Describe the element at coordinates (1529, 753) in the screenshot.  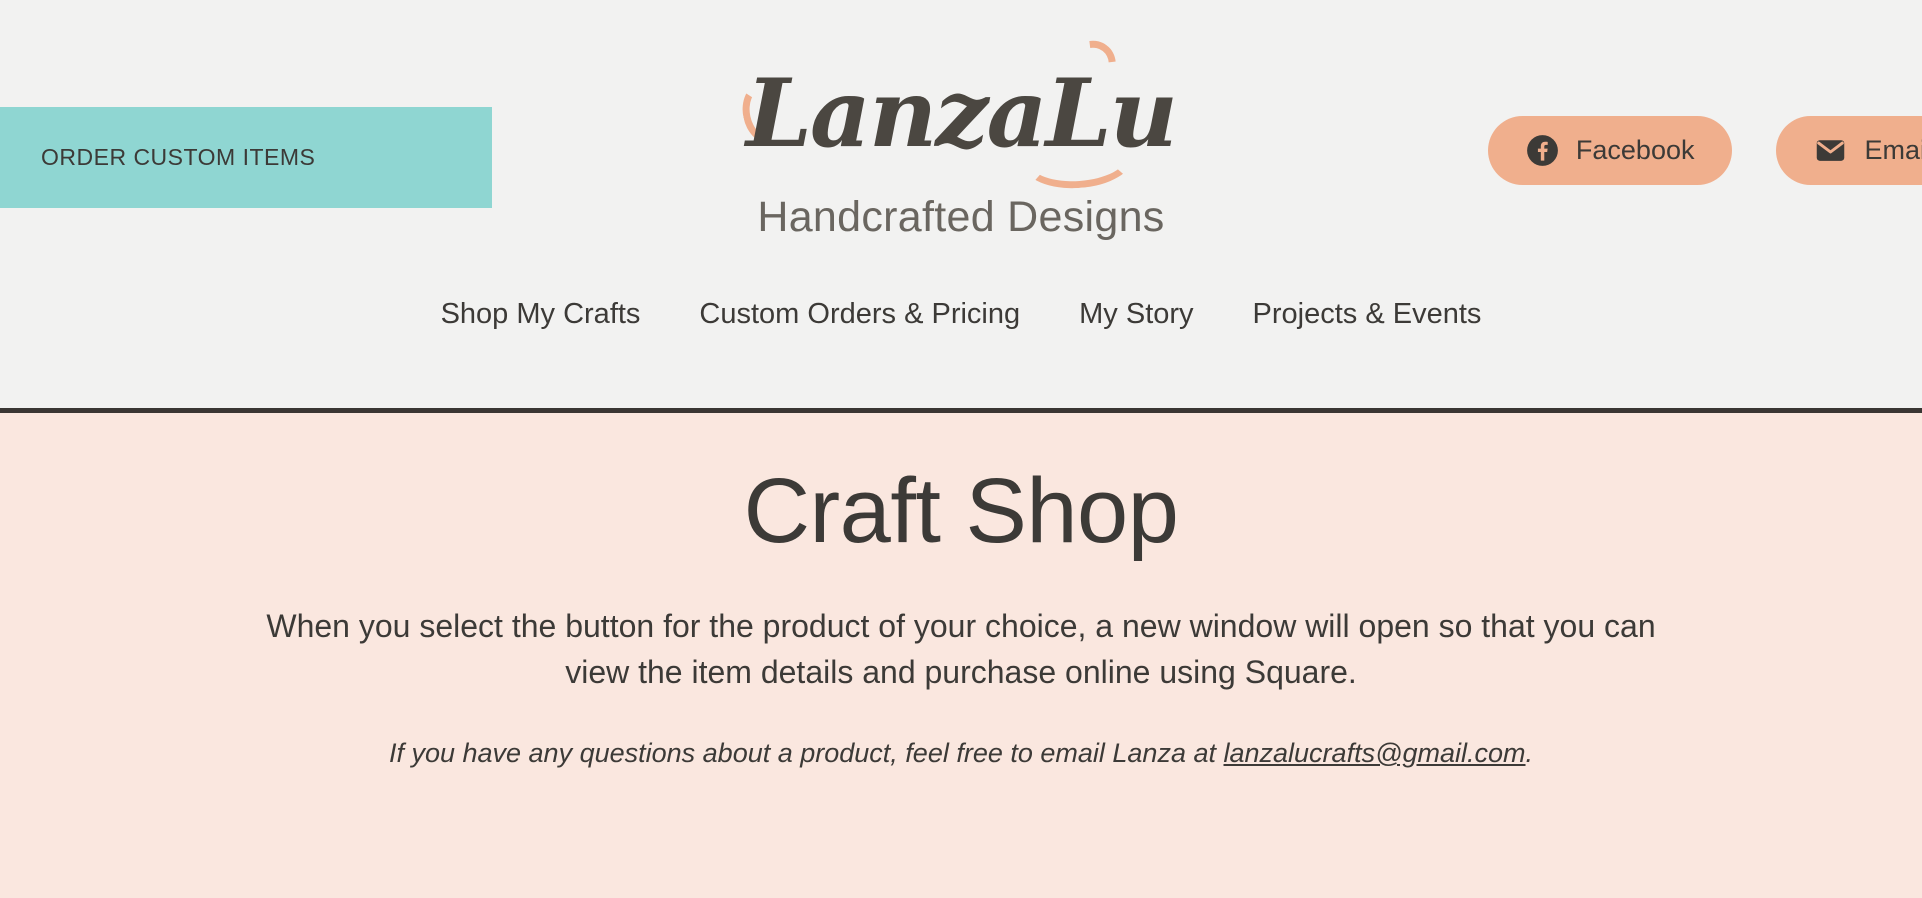
I see `hero-contact-note-suffix: .` at that location.